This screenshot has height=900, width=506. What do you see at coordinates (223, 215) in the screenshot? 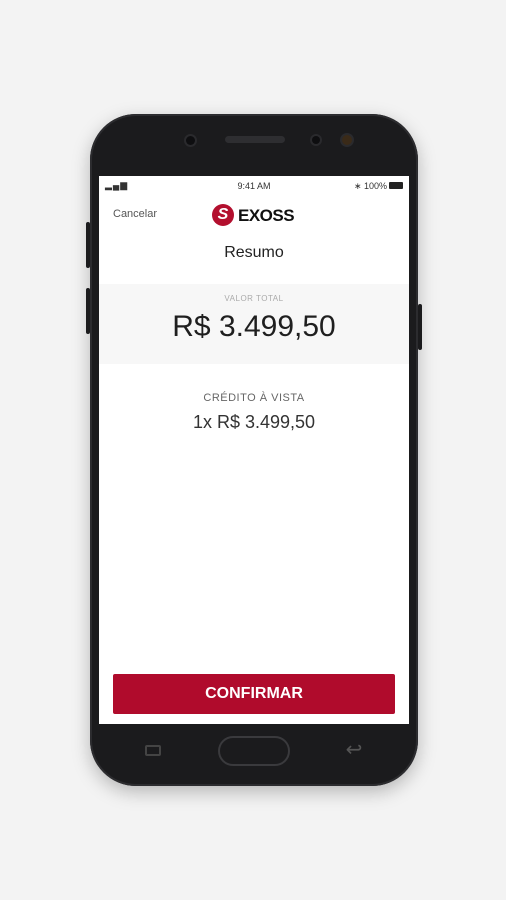
I see `logo-mark-icon: S` at bounding box center [223, 215].